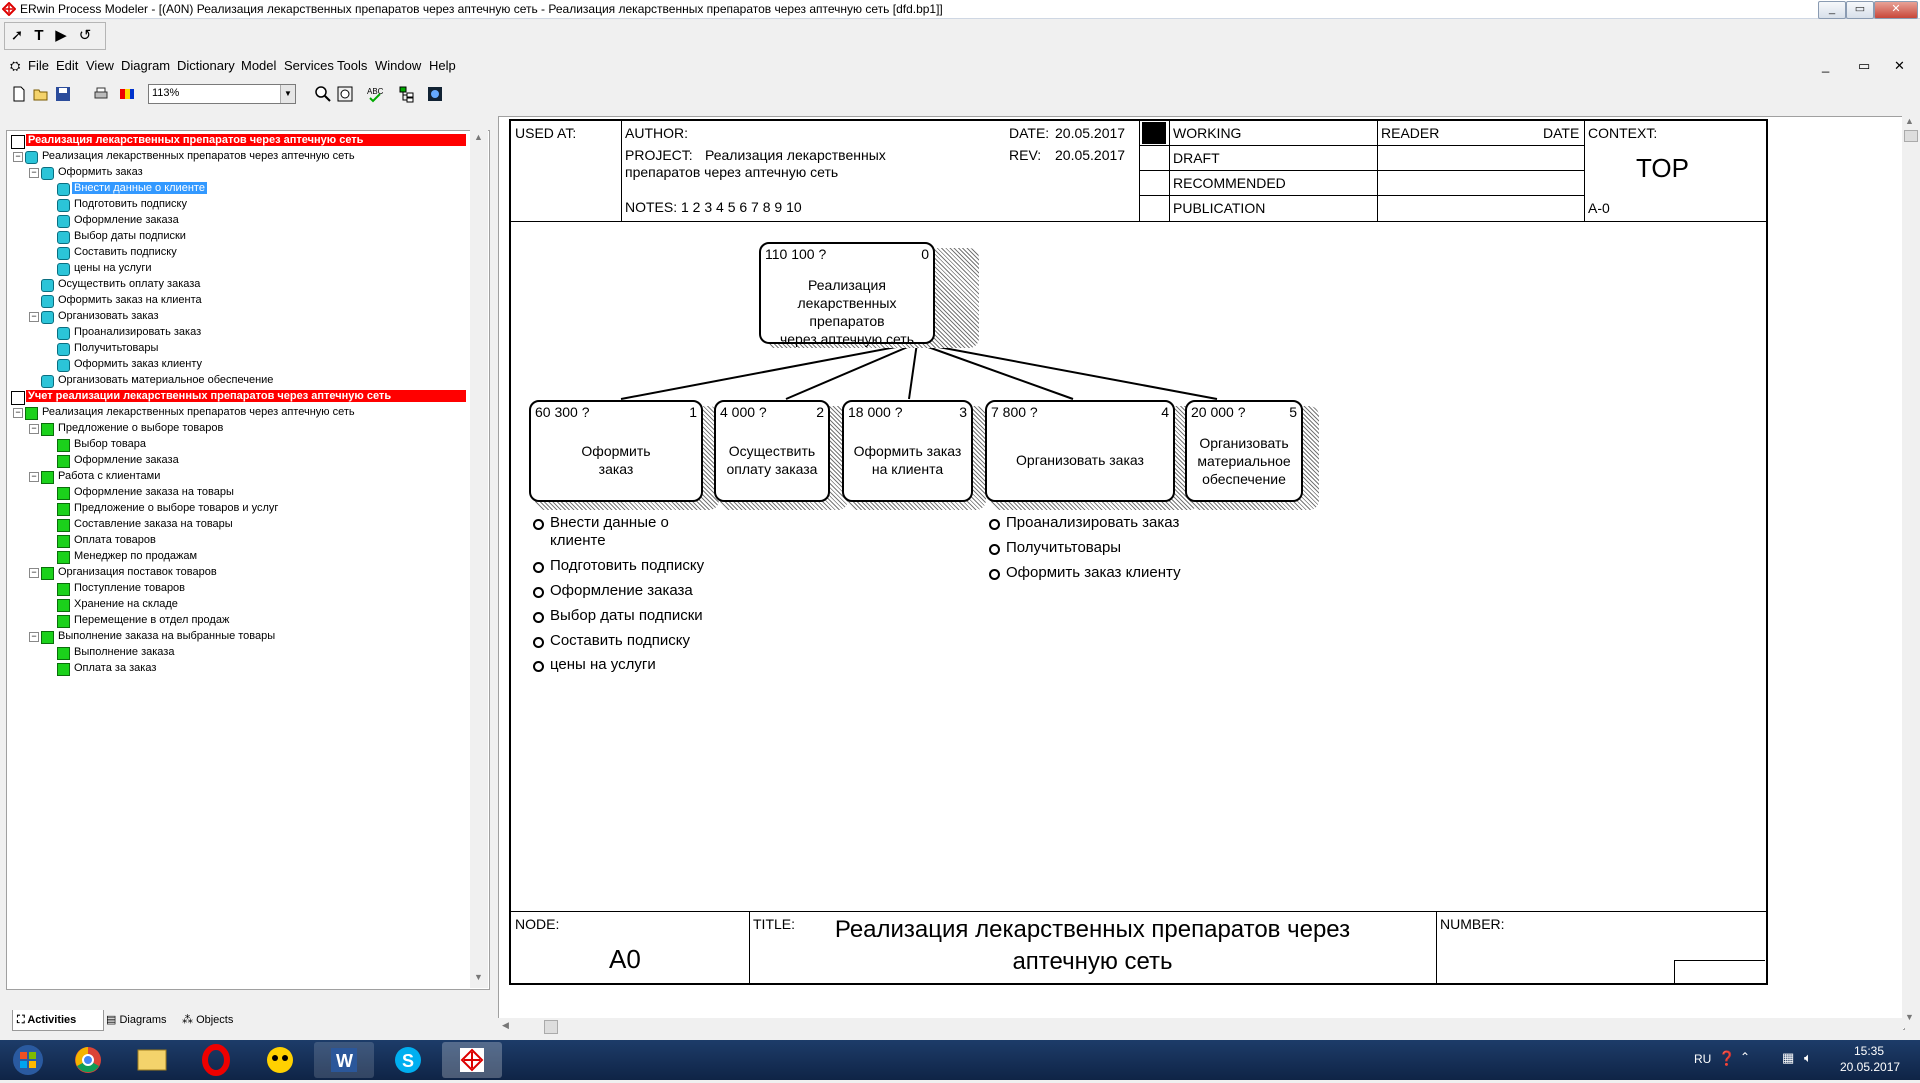 The height and width of the screenshot is (1083, 1920). Describe the element at coordinates (479, 559) in the screenshot. I see `tree-vertical-scrollbar: ▲ ▼` at that location.